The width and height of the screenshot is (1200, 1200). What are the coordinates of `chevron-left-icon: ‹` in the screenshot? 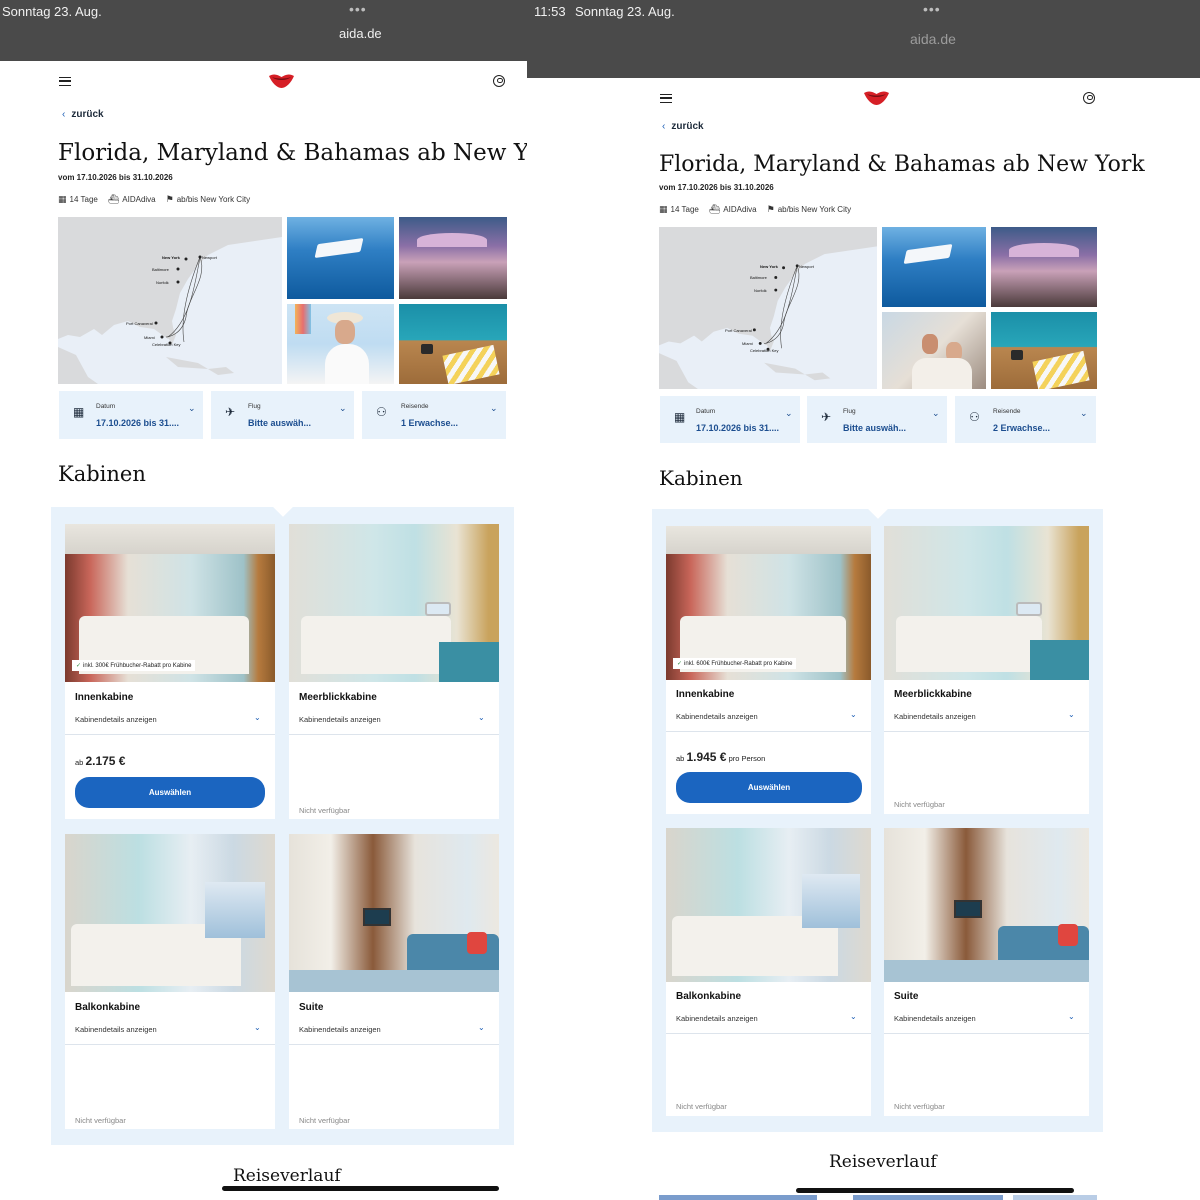 It's located at (664, 126).